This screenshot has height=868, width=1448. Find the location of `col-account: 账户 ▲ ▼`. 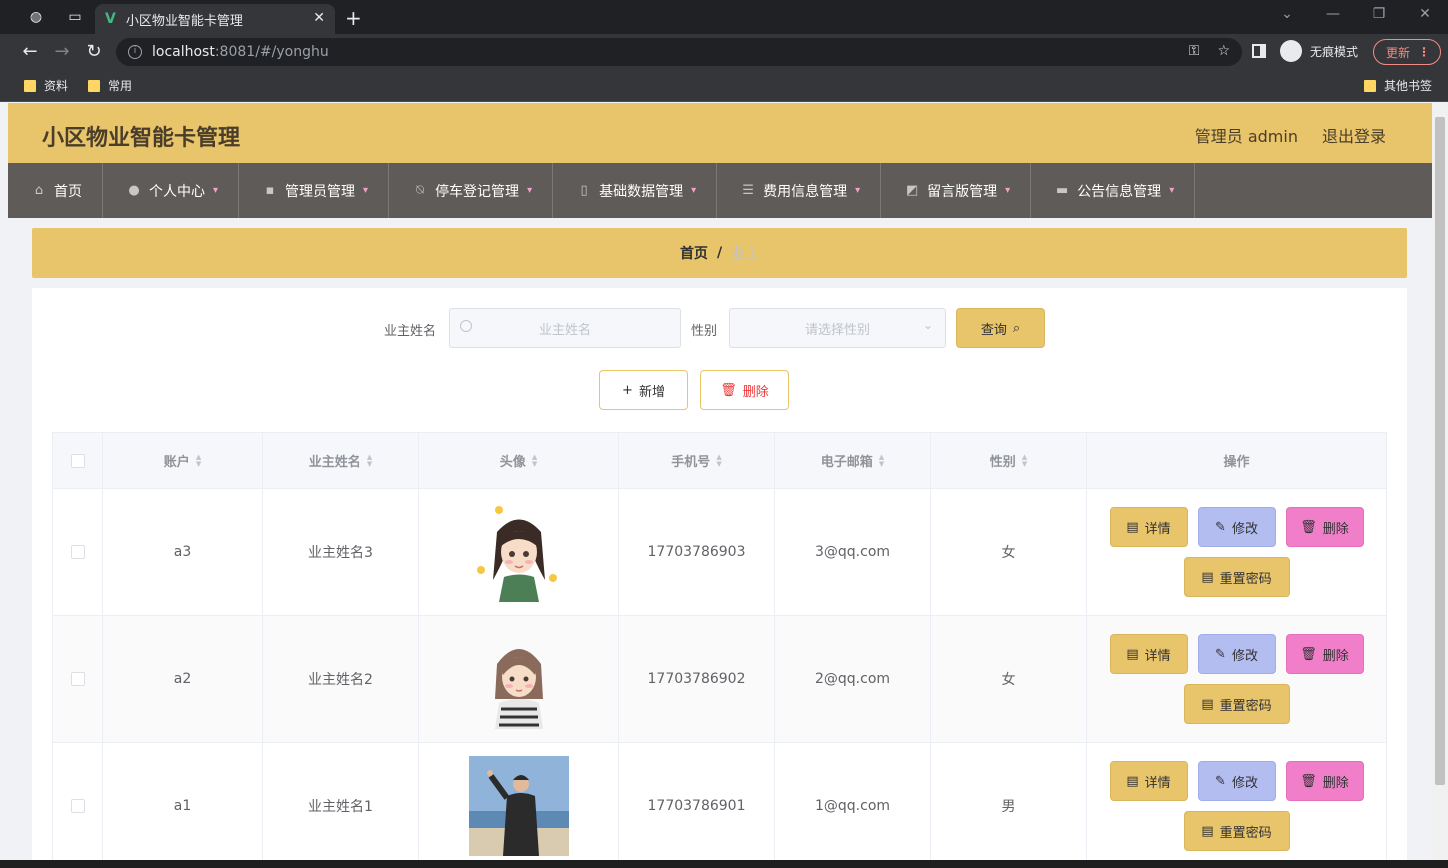

col-account: 账户 ▲ ▼ is located at coordinates (183, 460).